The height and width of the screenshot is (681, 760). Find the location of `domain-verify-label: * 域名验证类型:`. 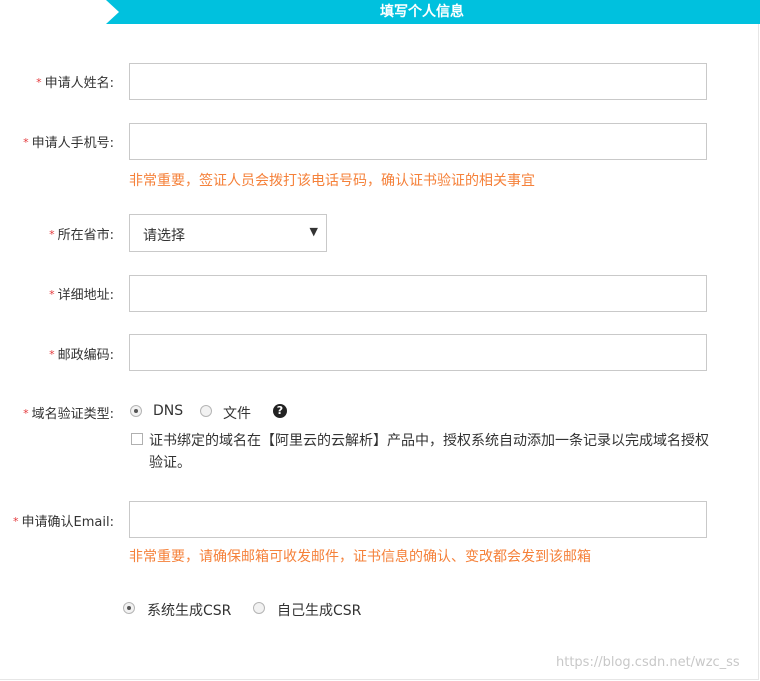

domain-verify-label: * 域名验证类型: is located at coordinates (68, 414).